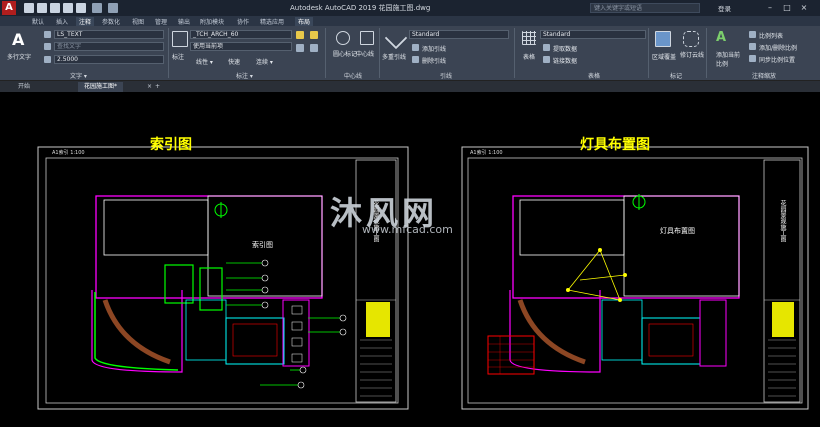 This screenshot has height=427, width=820. Describe the element at coordinates (38, 21) in the screenshot. I see `tab-default: 默认` at that location.